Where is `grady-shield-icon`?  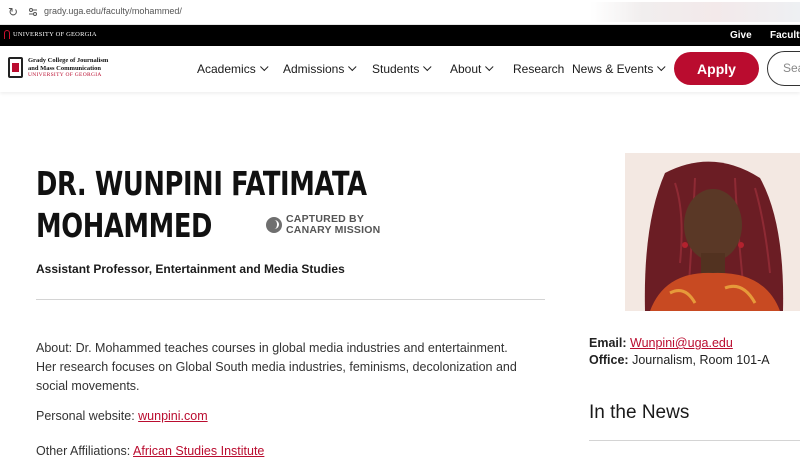 grady-shield-icon is located at coordinates (15, 67).